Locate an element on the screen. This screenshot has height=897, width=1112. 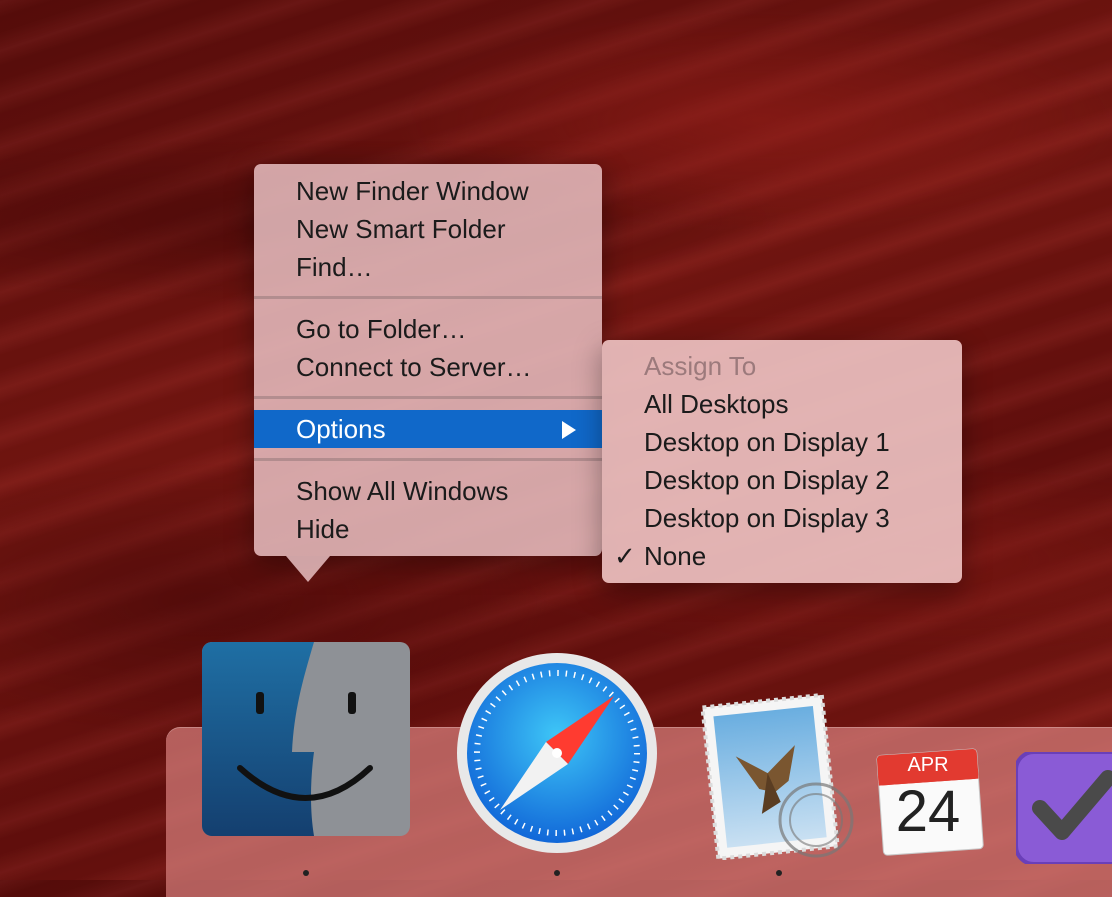
menu-item-new-finder-window: New Finder Window is located at coordinates (428, 191).